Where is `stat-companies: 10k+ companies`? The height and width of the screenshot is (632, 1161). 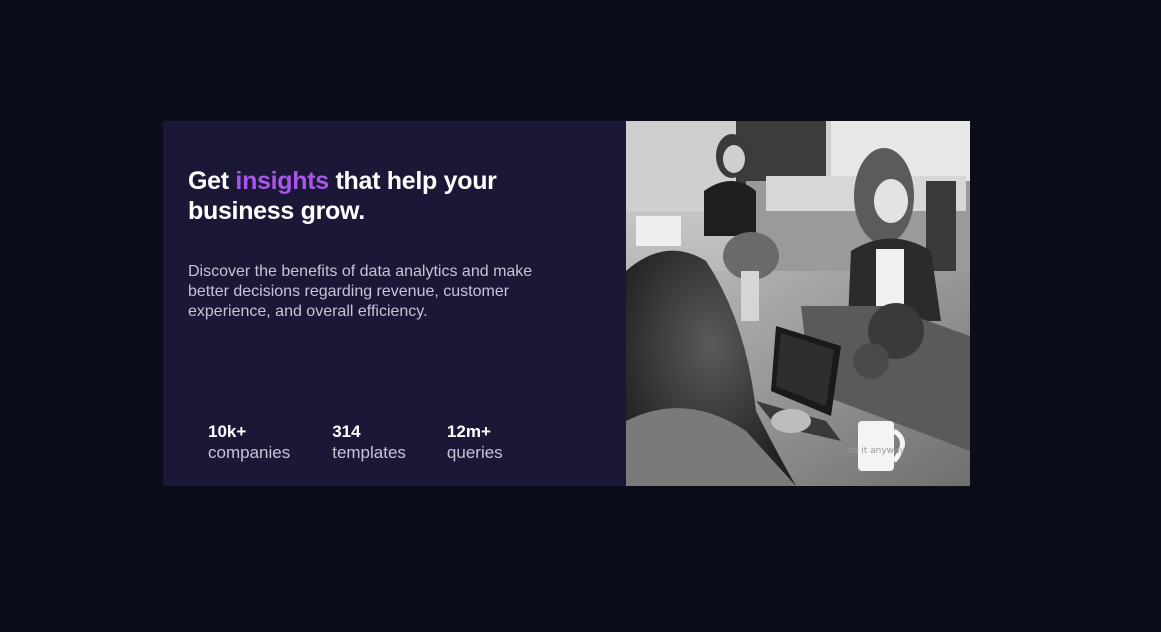 stat-companies: 10k+ companies is located at coordinates (249, 442).